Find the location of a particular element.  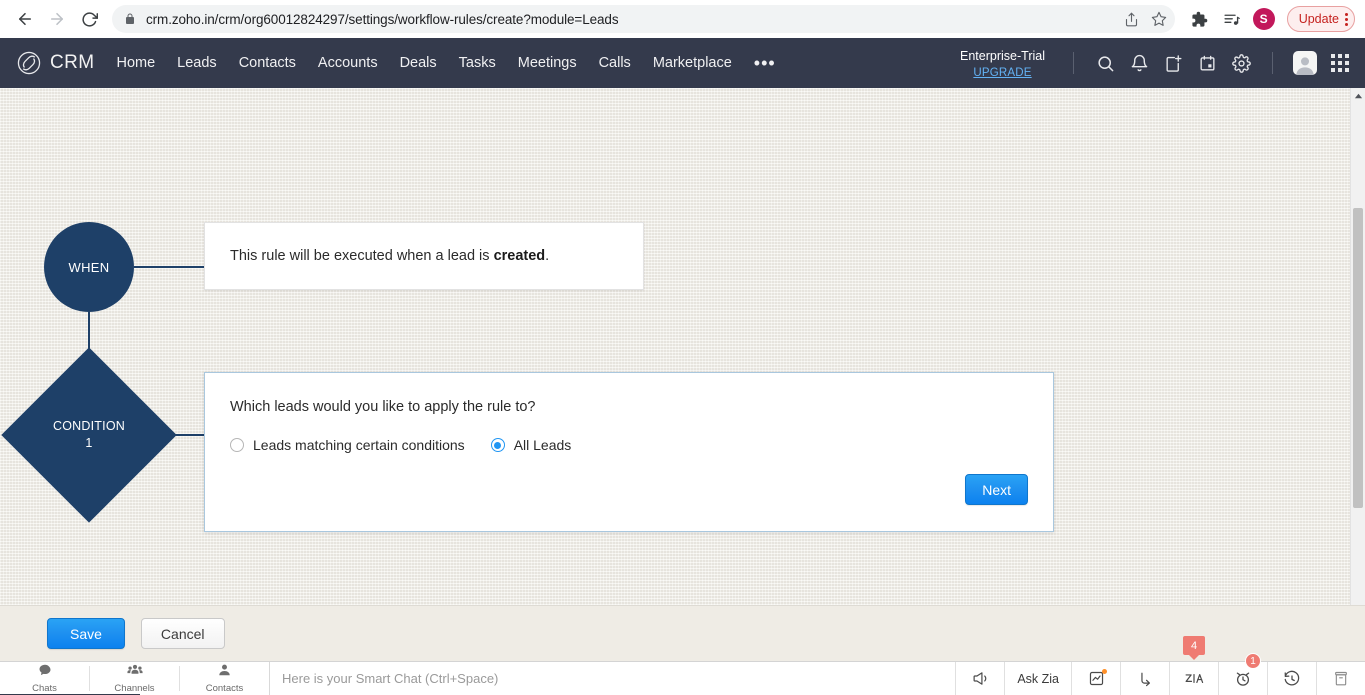

vertical-scrollbar is located at coordinates (1357, 346).